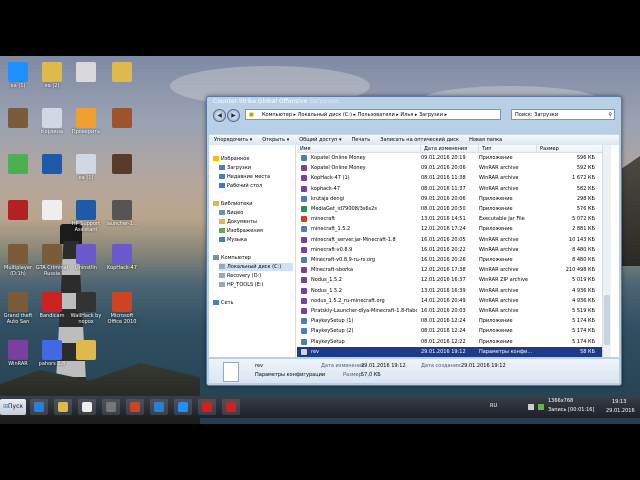 This screenshot has height=480, width=640. I want to click on desktop-icon: Корзина, so click(52, 121).